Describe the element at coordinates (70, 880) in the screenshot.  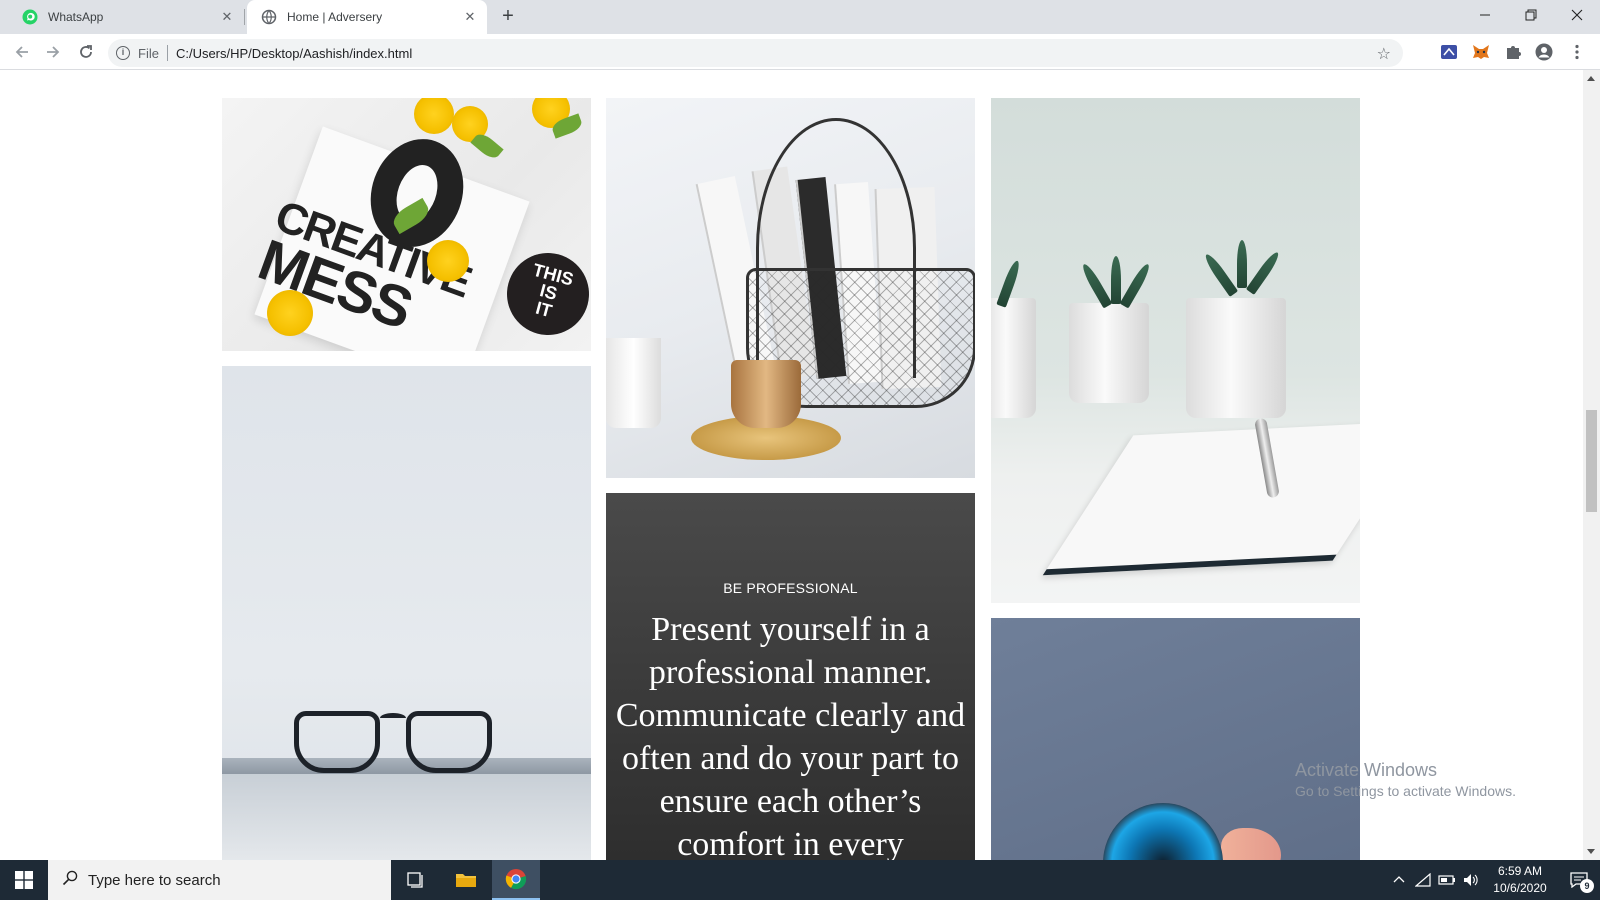
I see `search-icon` at that location.